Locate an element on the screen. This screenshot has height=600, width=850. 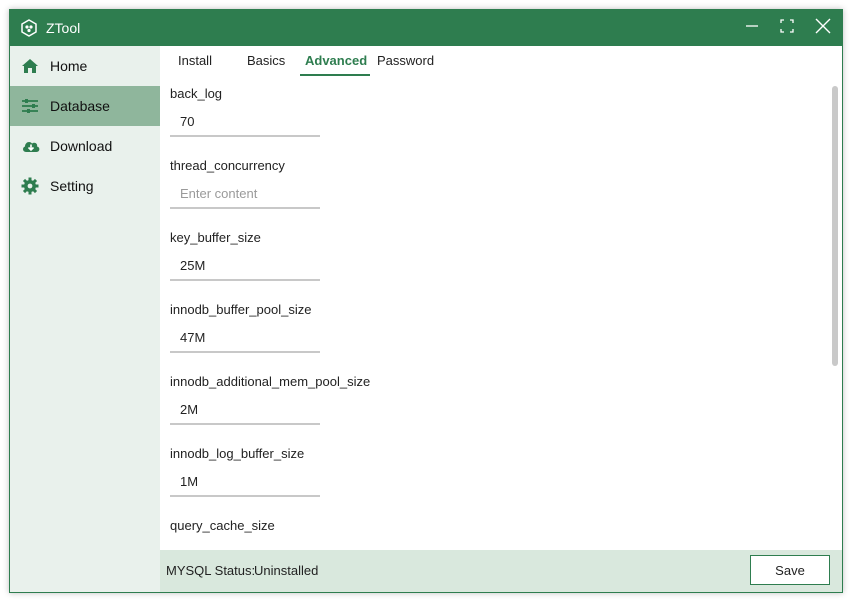
close-icon is located at coordinates (823, 28).